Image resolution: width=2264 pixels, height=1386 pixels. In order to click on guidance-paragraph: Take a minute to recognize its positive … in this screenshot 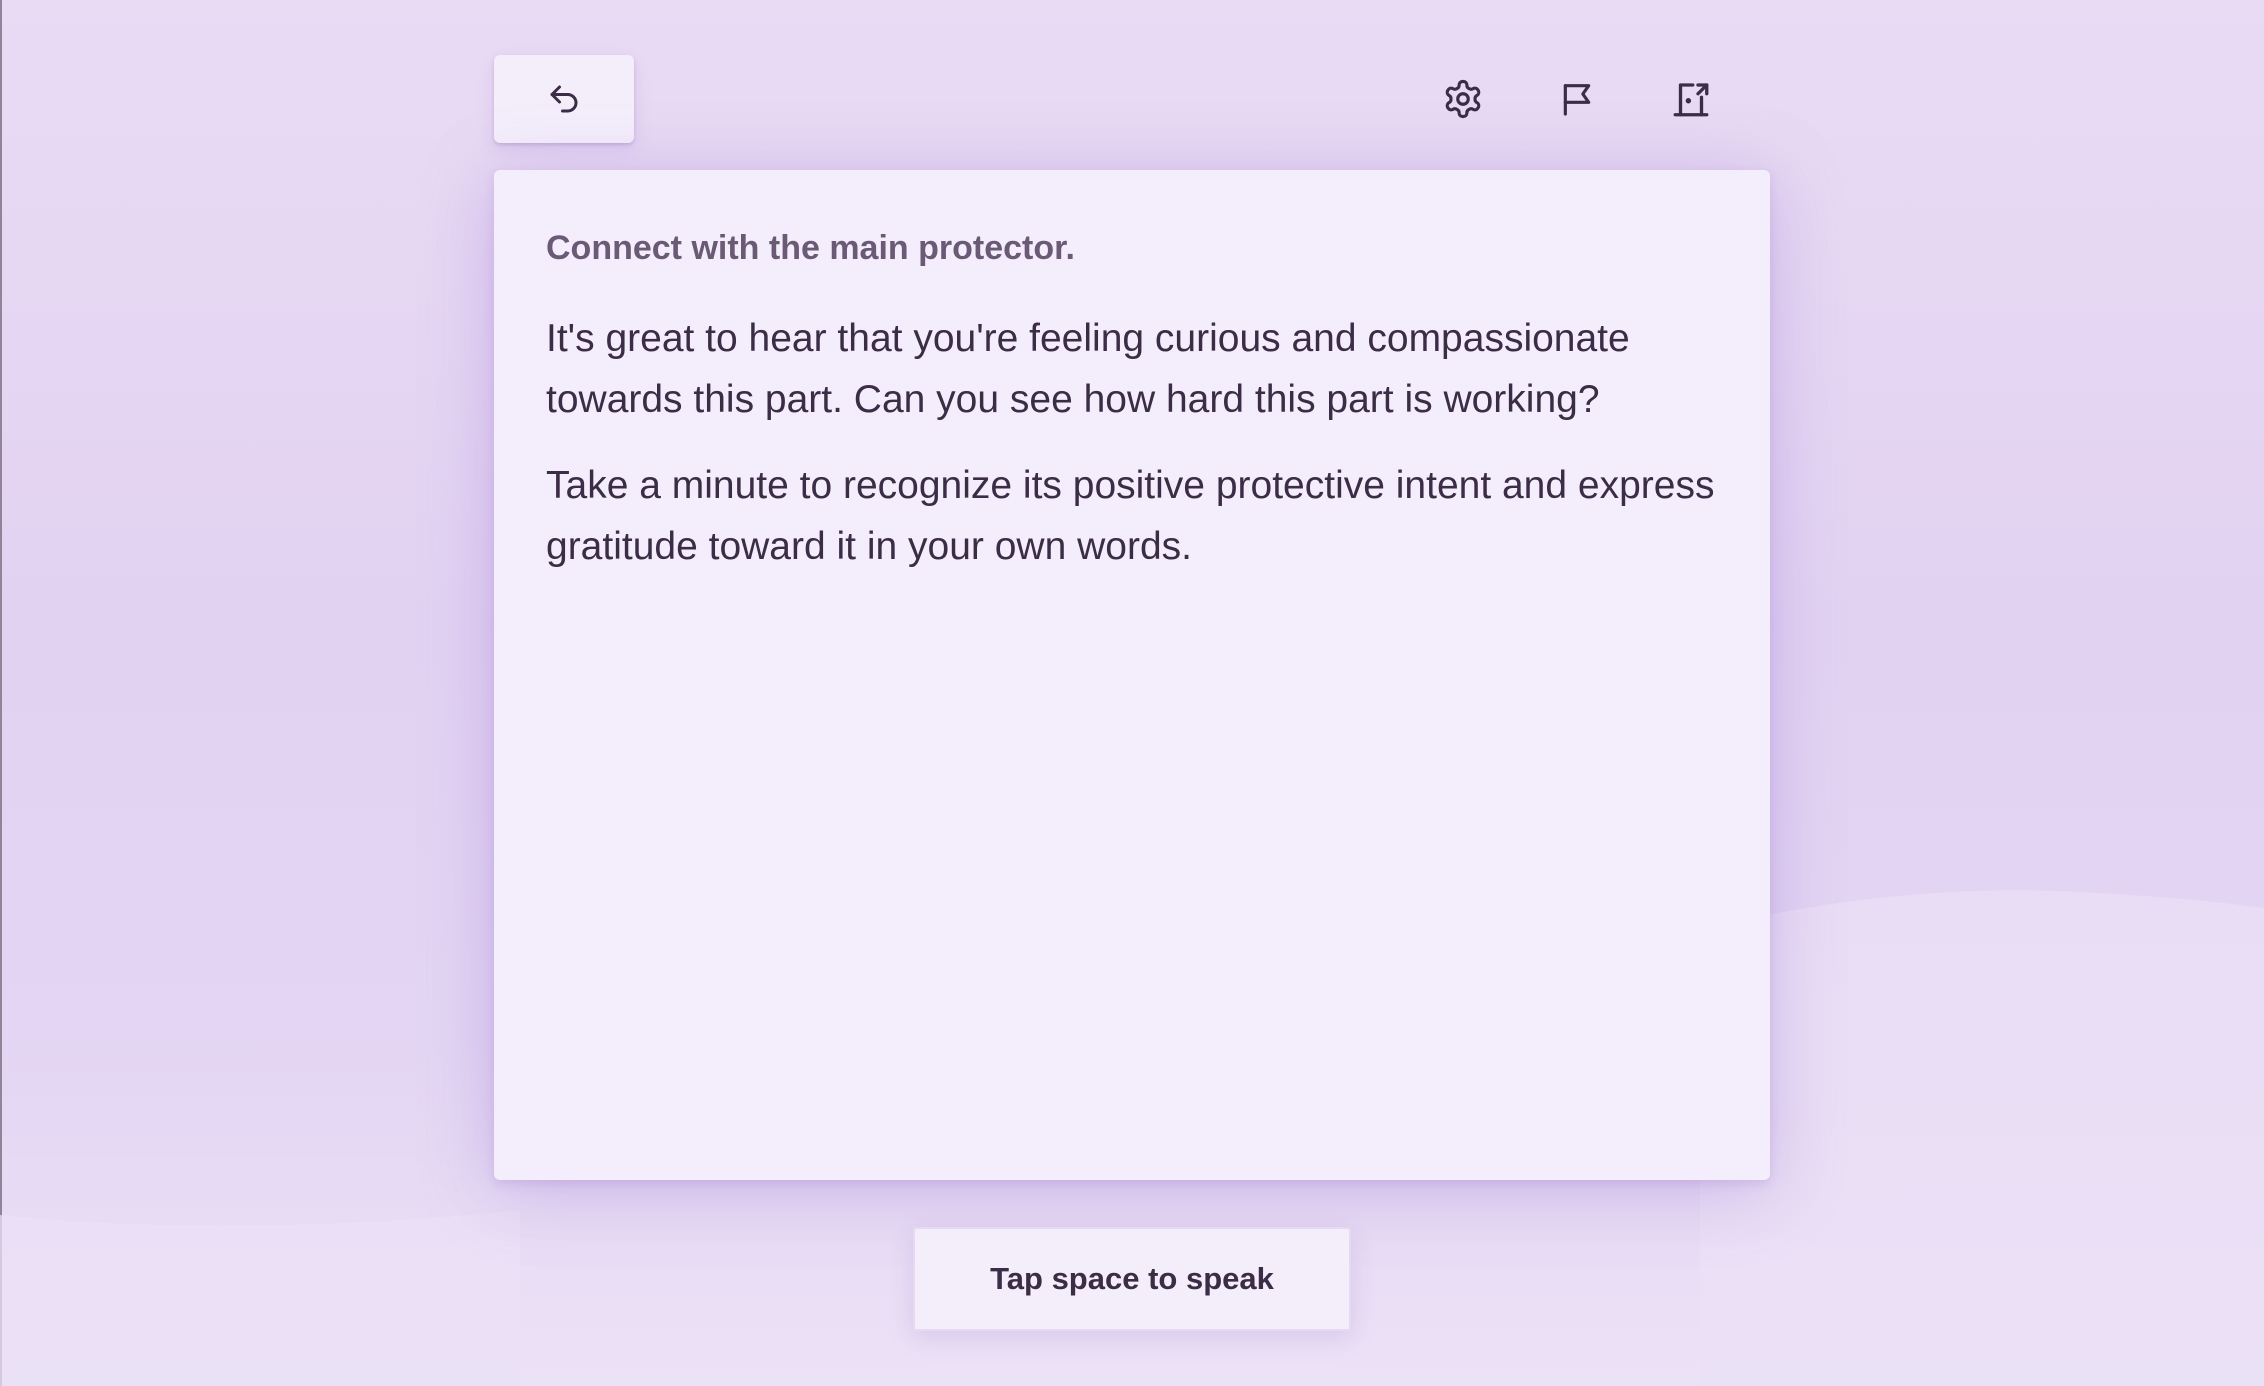, I will do `click(1130, 516)`.